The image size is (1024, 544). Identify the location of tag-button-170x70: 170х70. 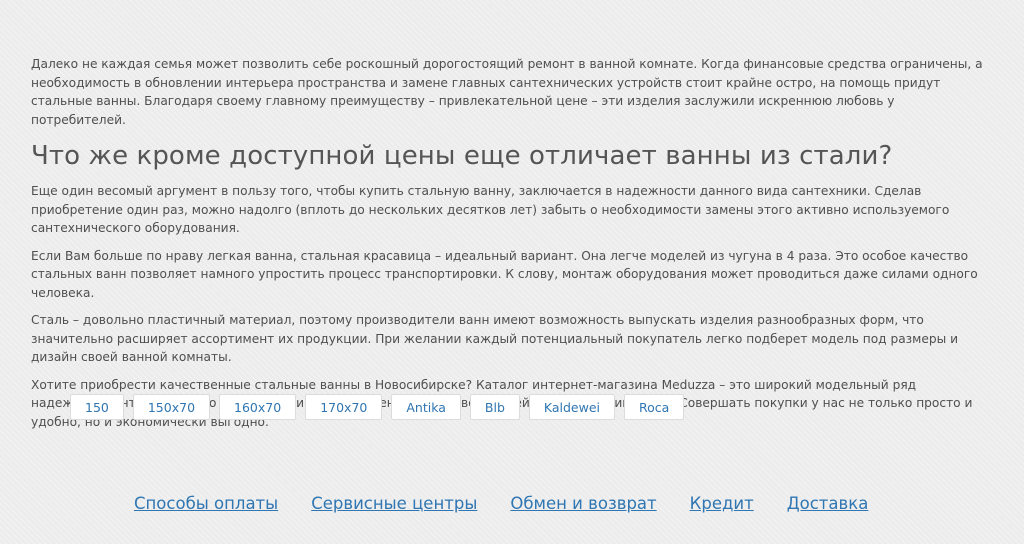
(344, 407).